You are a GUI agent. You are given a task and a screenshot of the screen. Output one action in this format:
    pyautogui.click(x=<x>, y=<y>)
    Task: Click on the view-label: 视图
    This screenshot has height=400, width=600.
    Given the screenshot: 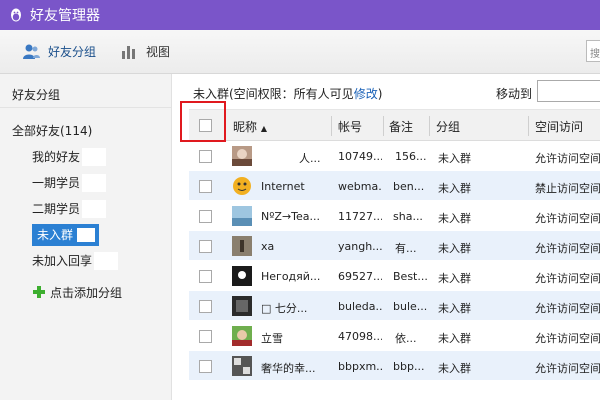 What is the action you would take?
    pyautogui.click(x=158, y=52)
    